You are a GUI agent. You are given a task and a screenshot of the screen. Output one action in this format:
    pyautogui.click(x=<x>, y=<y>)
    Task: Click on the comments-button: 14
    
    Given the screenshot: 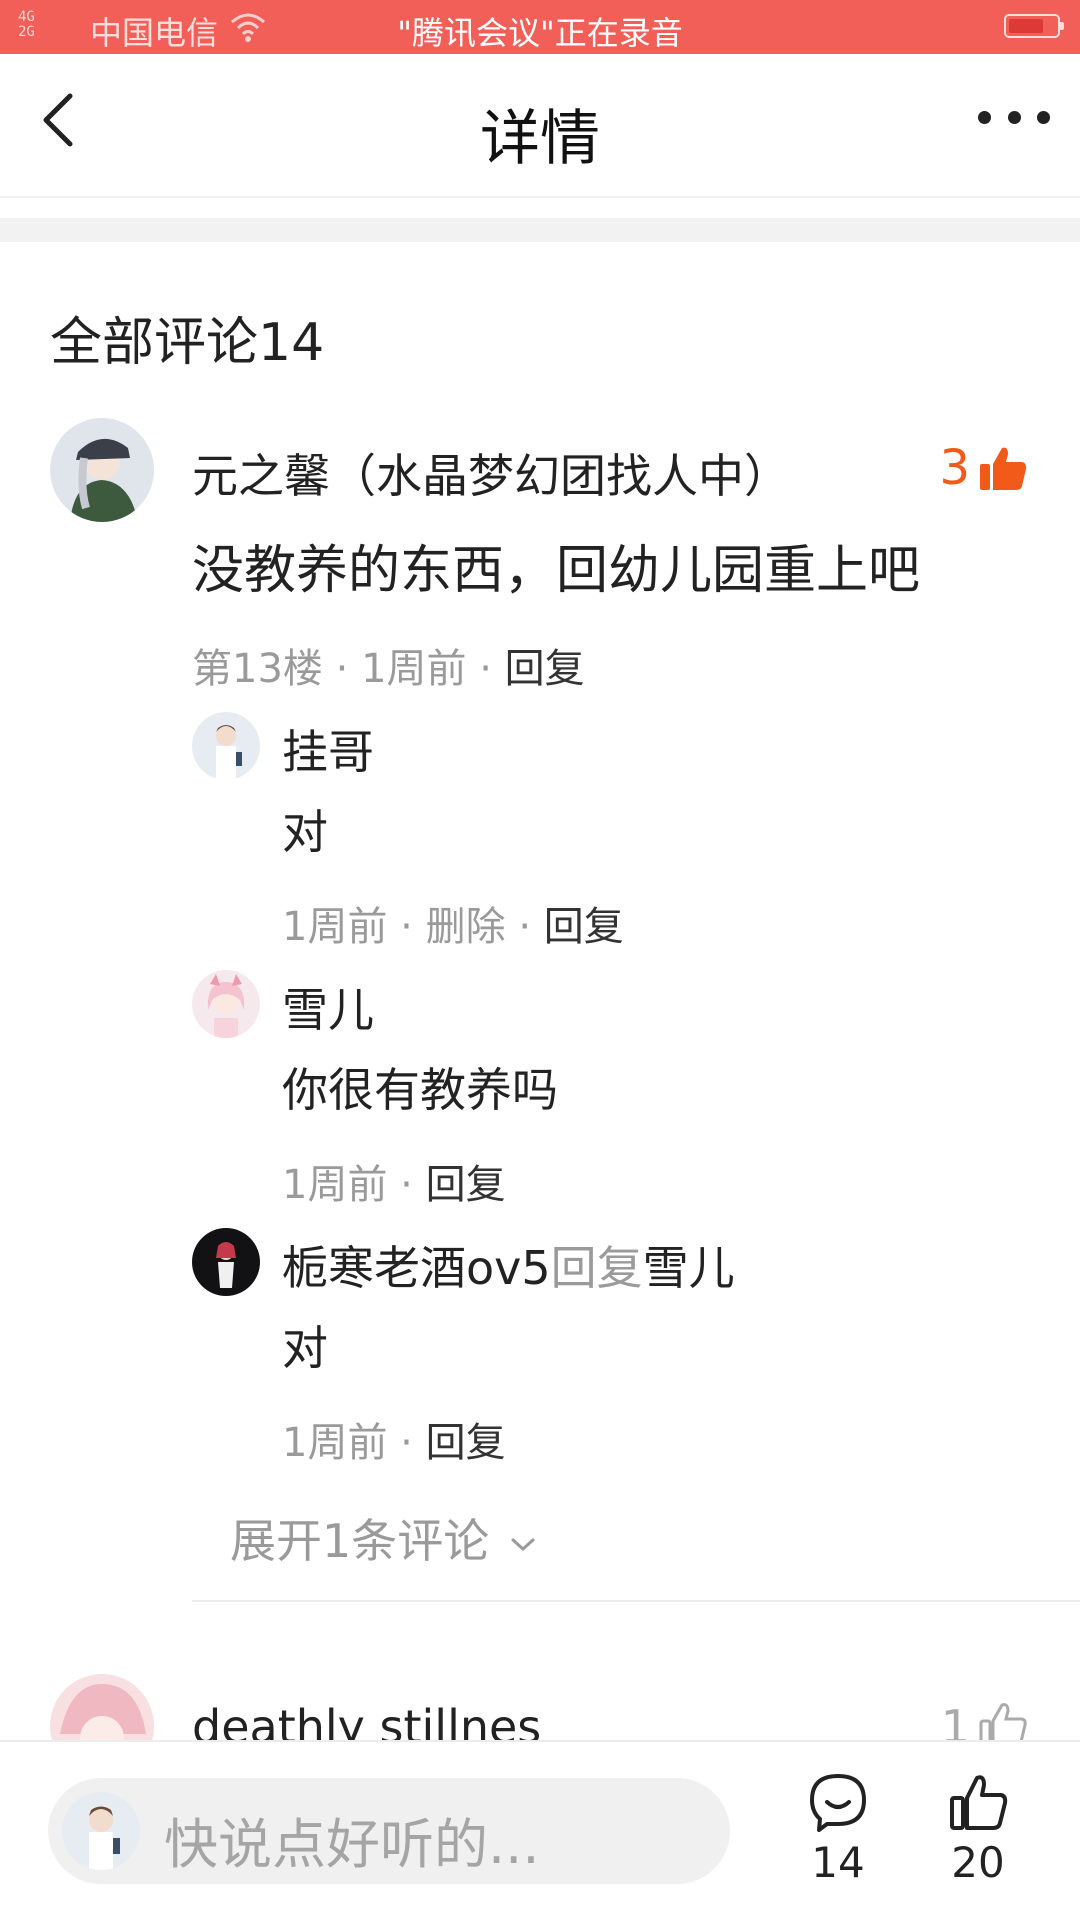 What is the action you would take?
    pyautogui.click(x=838, y=1829)
    